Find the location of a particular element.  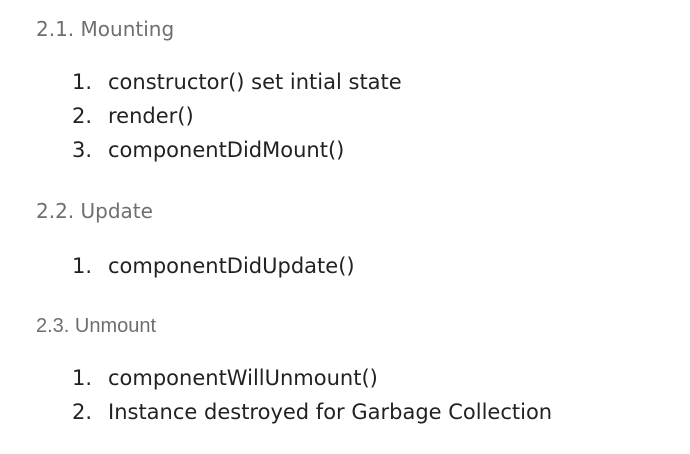

section-heading-mounting: 2.1. Mounting is located at coordinates (105, 29).